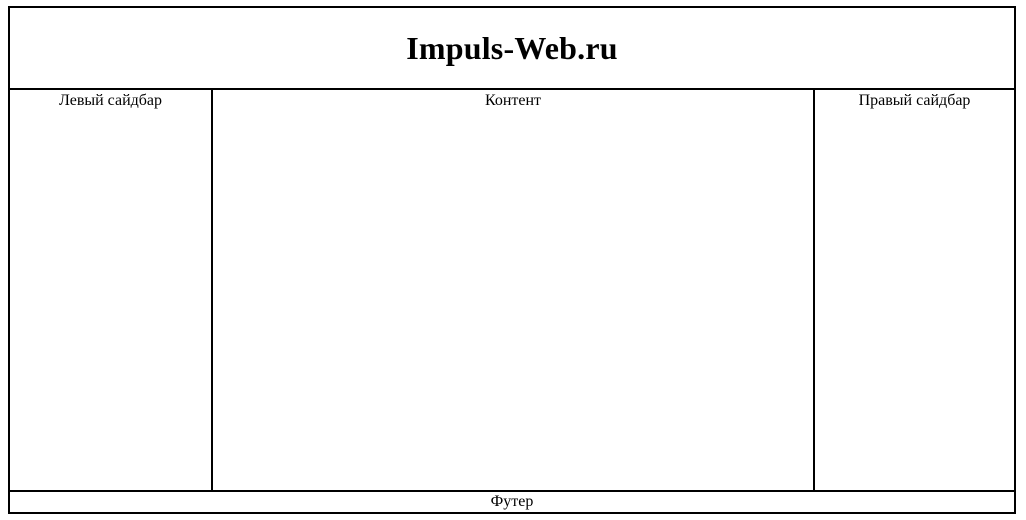 This screenshot has height=520, width=1026. What do you see at coordinates (513, 100) in the screenshot?
I see `content-label: Контент` at bounding box center [513, 100].